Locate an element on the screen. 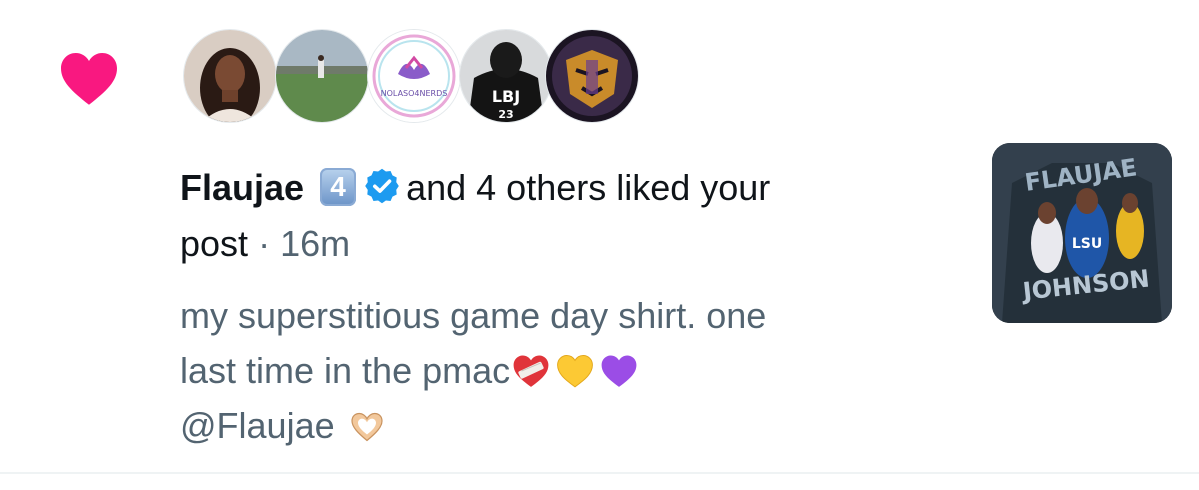 Image resolution: width=1199 pixels, height=490 pixels. post-text-line-1: my superstitious game day shirt. one is located at coordinates (473, 315).